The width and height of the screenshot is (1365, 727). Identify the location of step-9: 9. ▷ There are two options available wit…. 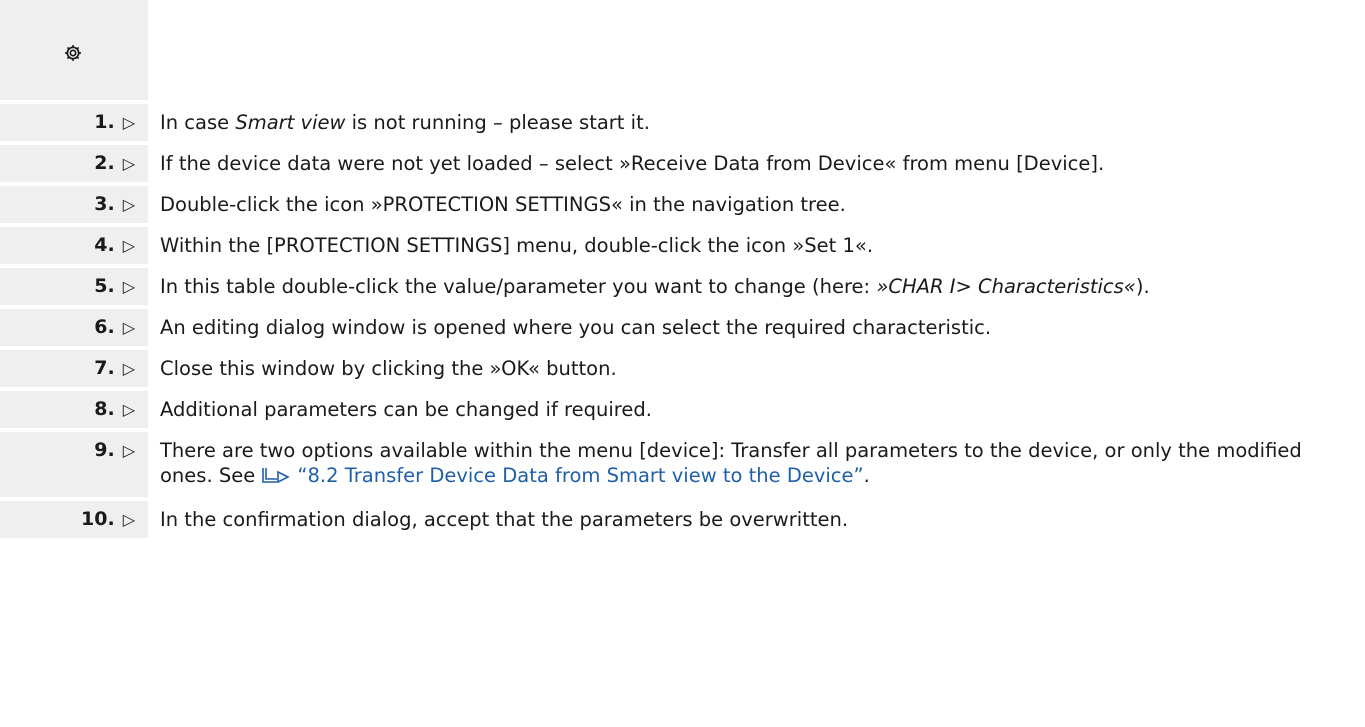
(682, 464).